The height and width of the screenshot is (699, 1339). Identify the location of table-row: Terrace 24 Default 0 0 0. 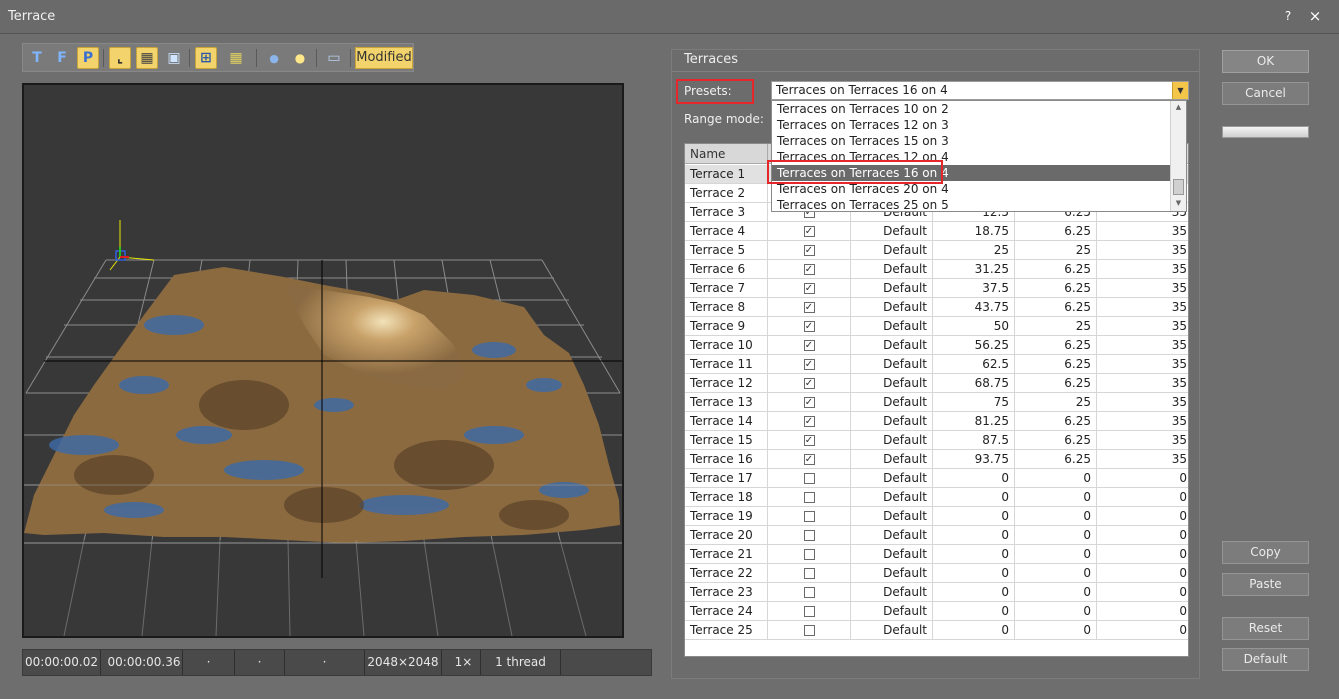
(936, 611).